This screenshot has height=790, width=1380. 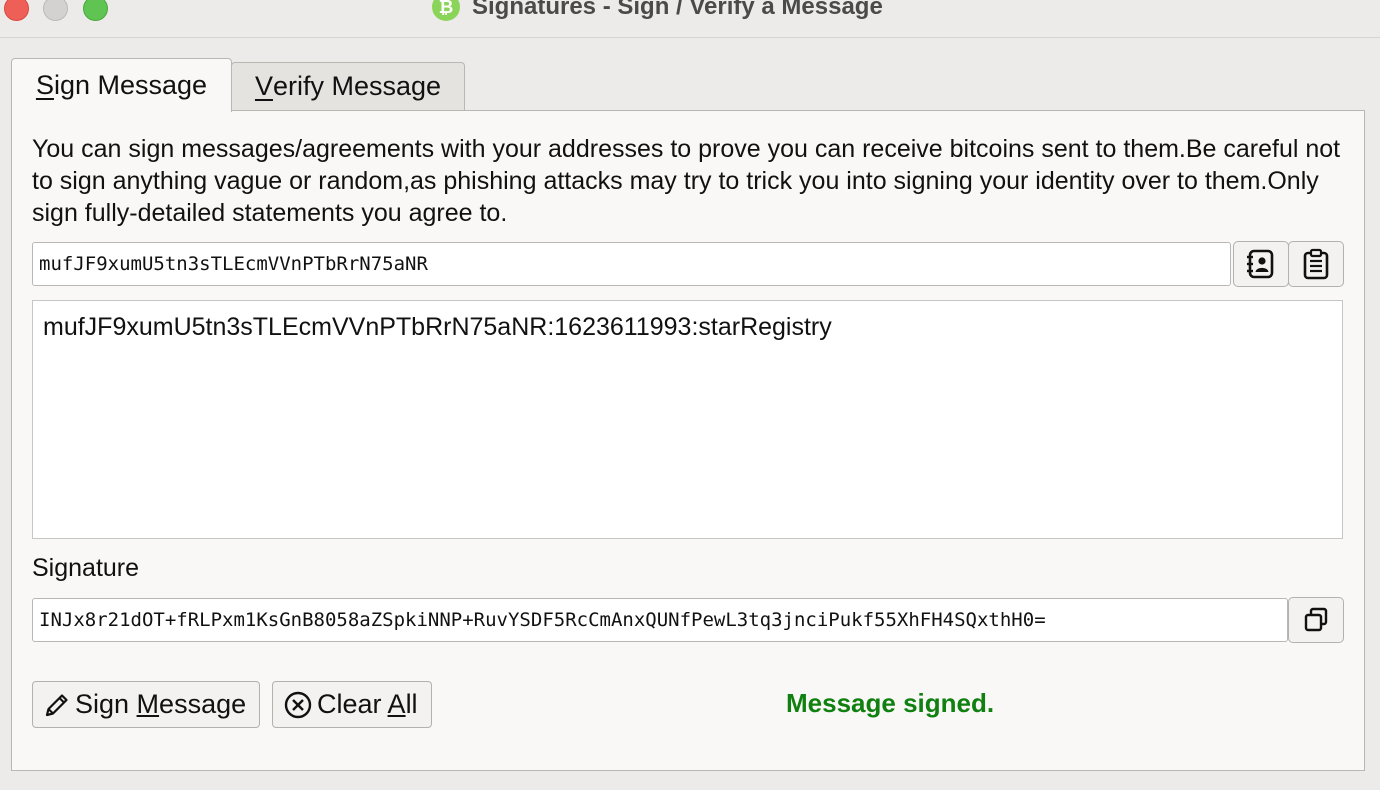 I want to click on tab-verify-message: Verify Message, so click(x=348, y=86).